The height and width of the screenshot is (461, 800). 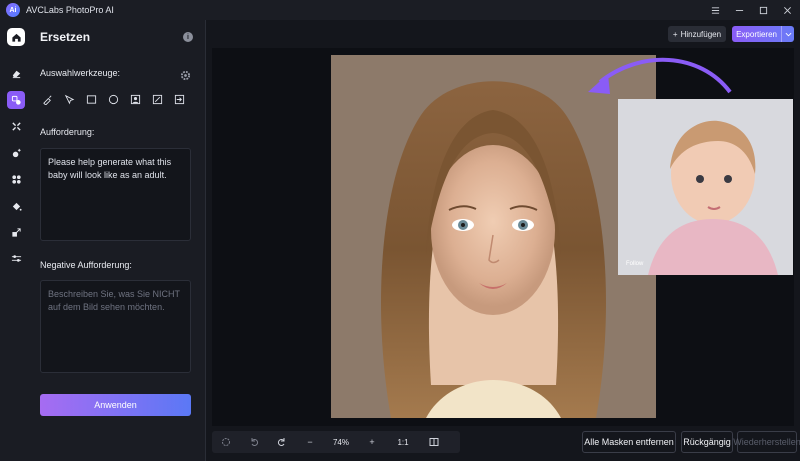 What do you see at coordinates (403, 442) in the screenshot?
I see `actual-size-button: 1:1` at bounding box center [403, 442].